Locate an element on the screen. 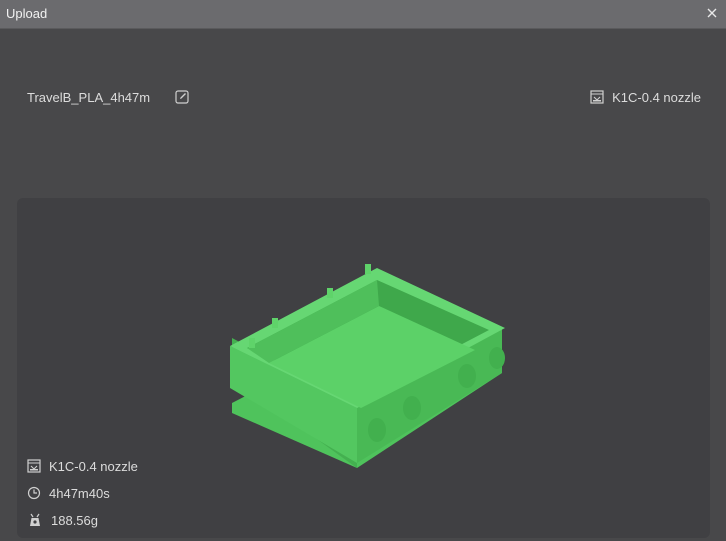 The height and width of the screenshot is (541, 726). printer-selector: K1C-0.4 nozzle is located at coordinates (645, 97).